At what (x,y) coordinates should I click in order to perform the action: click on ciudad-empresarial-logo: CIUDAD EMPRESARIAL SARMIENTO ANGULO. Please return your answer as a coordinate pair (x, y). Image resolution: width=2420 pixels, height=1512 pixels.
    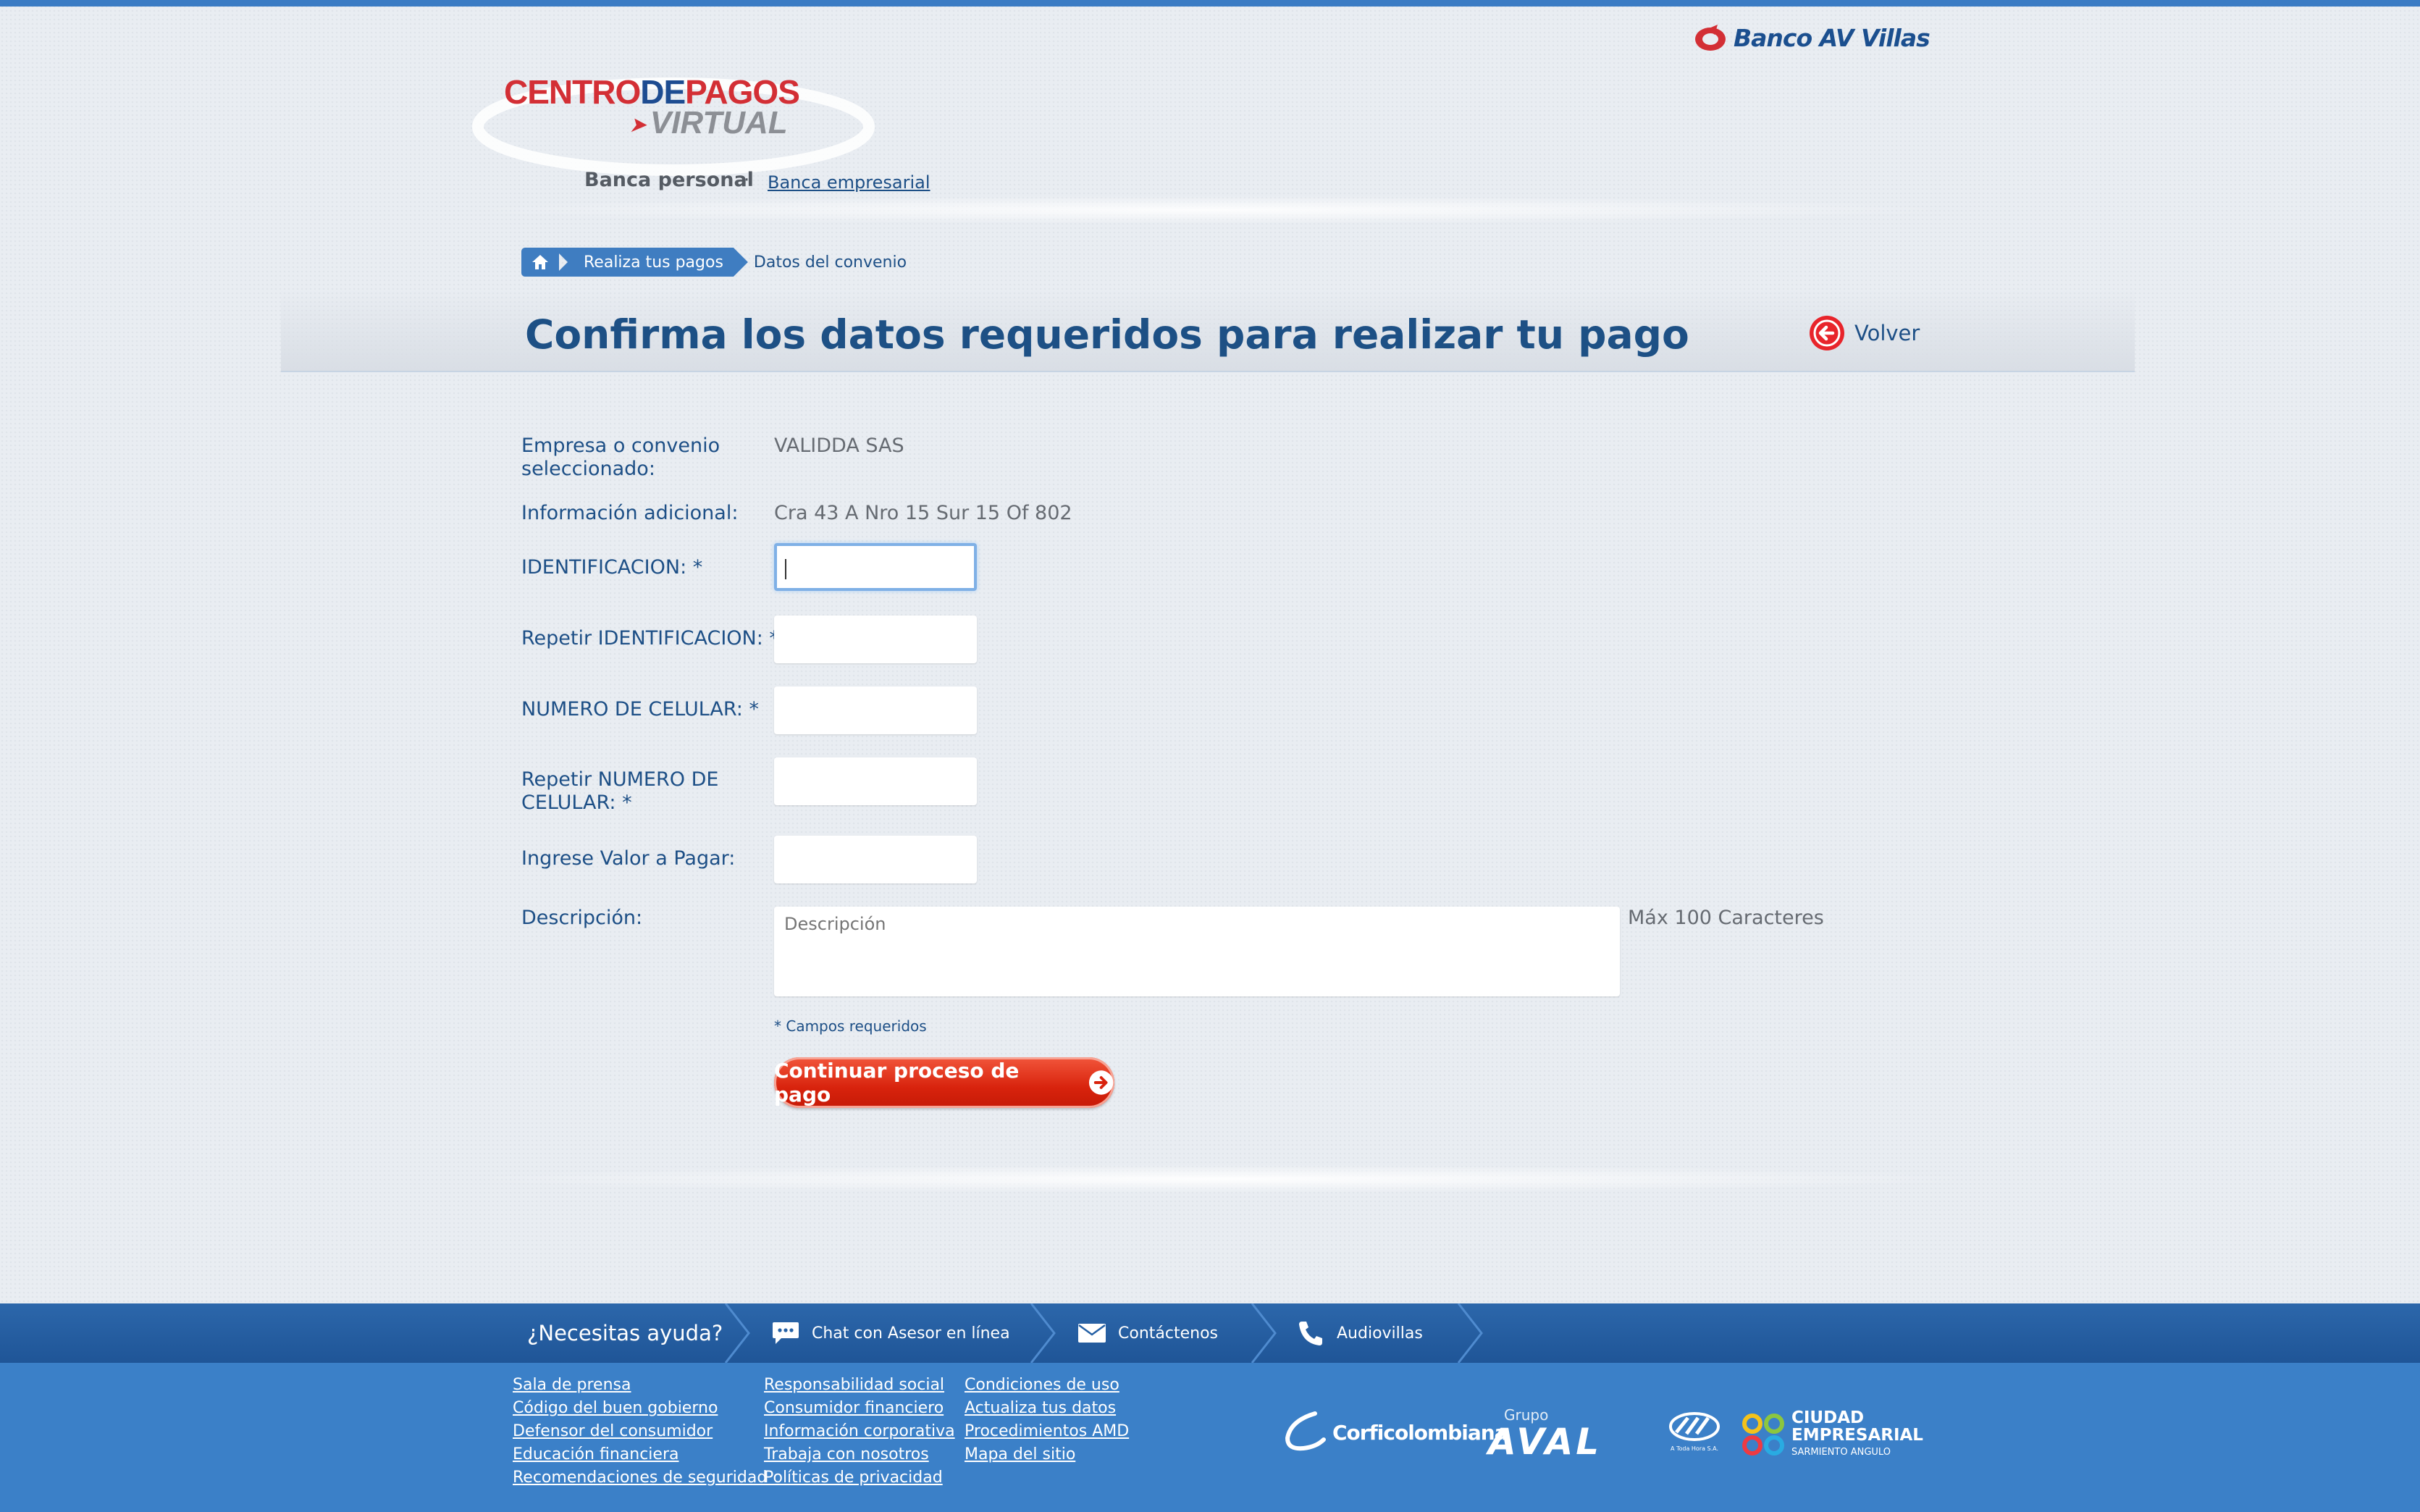
    Looking at the image, I should click on (1833, 1435).